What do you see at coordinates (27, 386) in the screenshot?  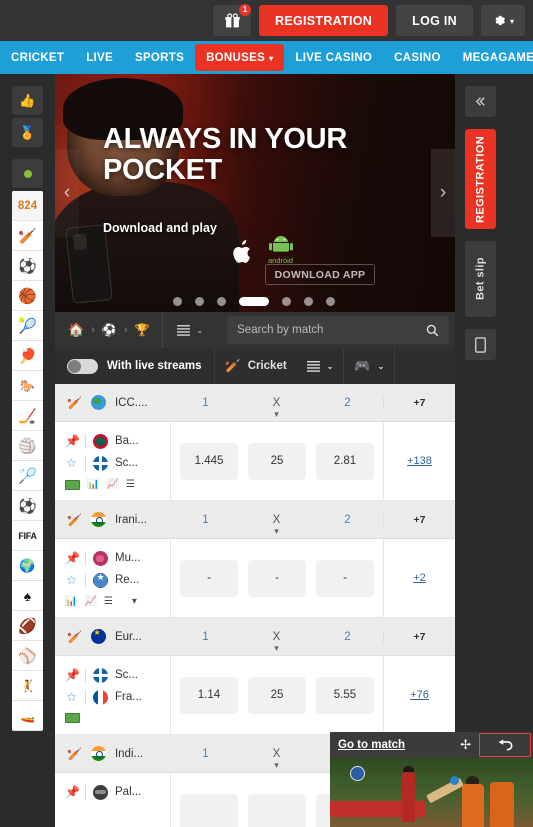 I see `sidebar-item-horse-racing: 🐎` at bounding box center [27, 386].